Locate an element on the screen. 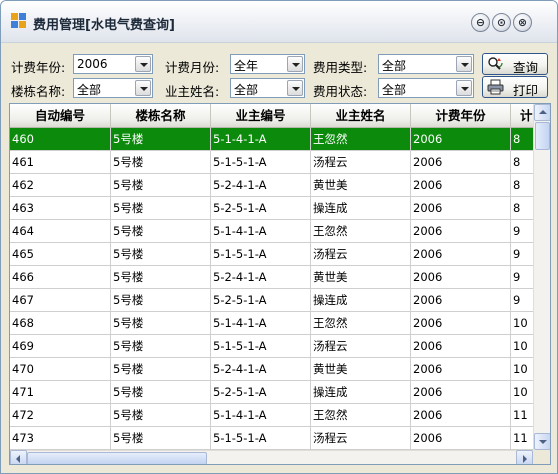 This screenshot has width=558, height=474. table-row: 467 5号楼 5-2-5-1-A 操连成 2006 9 is located at coordinates (271, 300).